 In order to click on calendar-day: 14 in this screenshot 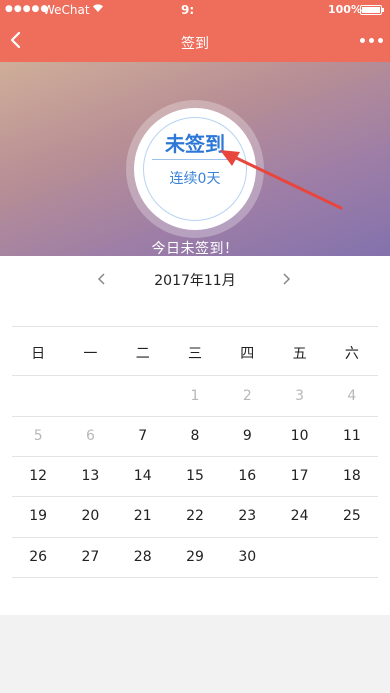, I will do `click(143, 476)`.